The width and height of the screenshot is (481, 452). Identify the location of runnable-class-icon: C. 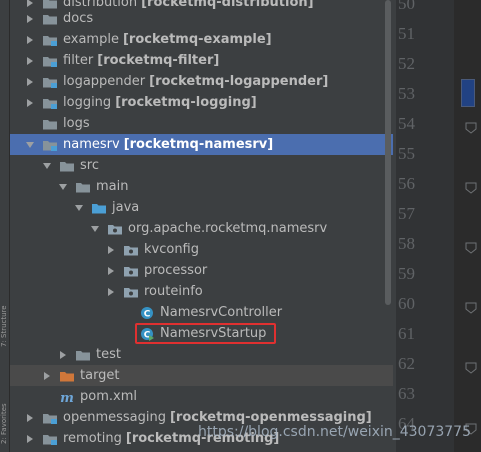
(147, 334).